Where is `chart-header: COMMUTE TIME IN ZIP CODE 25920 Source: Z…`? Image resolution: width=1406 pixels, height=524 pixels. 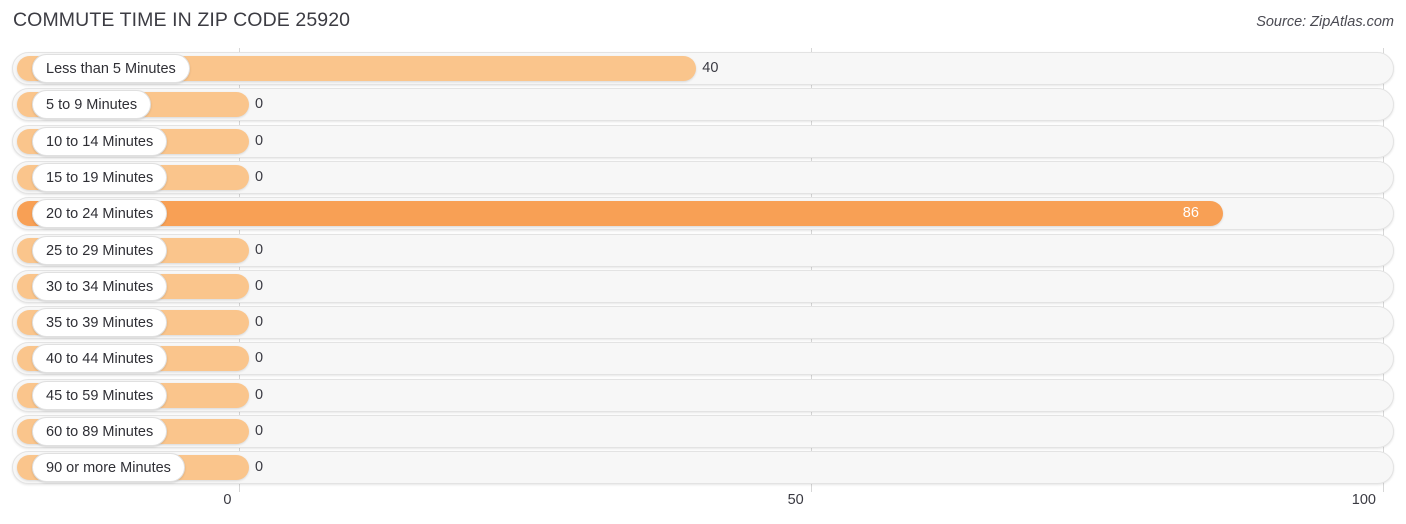 chart-header: COMMUTE TIME IN ZIP CODE 25920 Source: Z… is located at coordinates (703, 24).